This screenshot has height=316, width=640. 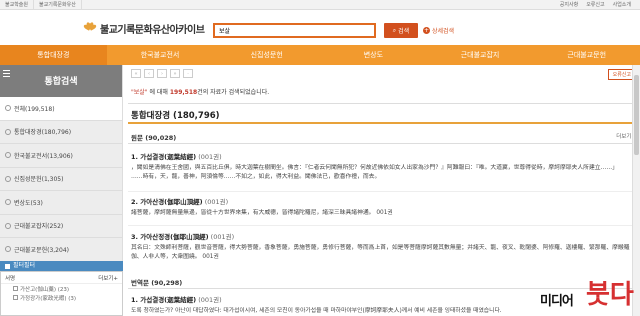 What do you see at coordinates (158, 92) in the screenshot?
I see `summary-mid: 에 대해` at bounding box center [158, 92].